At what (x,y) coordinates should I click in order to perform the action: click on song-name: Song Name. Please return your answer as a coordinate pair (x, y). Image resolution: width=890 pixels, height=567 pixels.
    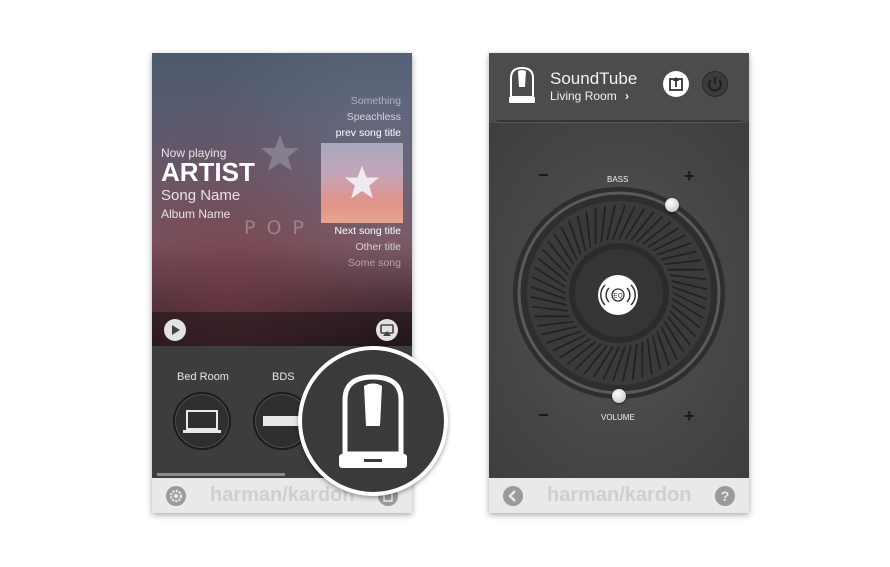
    Looking at the image, I should click on (201, 195).